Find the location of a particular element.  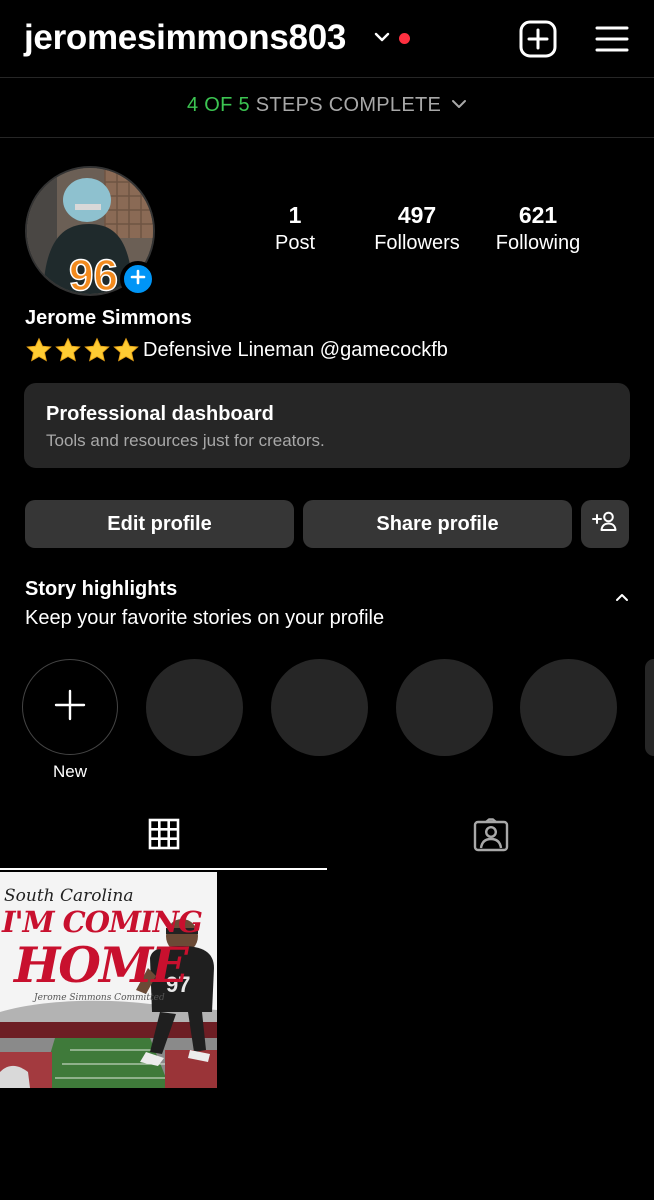

profile-bio: Defensive Lineman @gamecockfb is located at coordinates (236, 350).